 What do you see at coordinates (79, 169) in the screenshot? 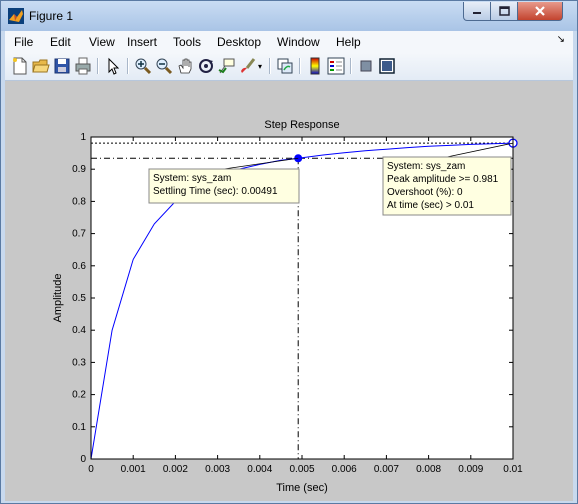
I see `y-tick-label: 0.9` at bounding box center [79, 169].